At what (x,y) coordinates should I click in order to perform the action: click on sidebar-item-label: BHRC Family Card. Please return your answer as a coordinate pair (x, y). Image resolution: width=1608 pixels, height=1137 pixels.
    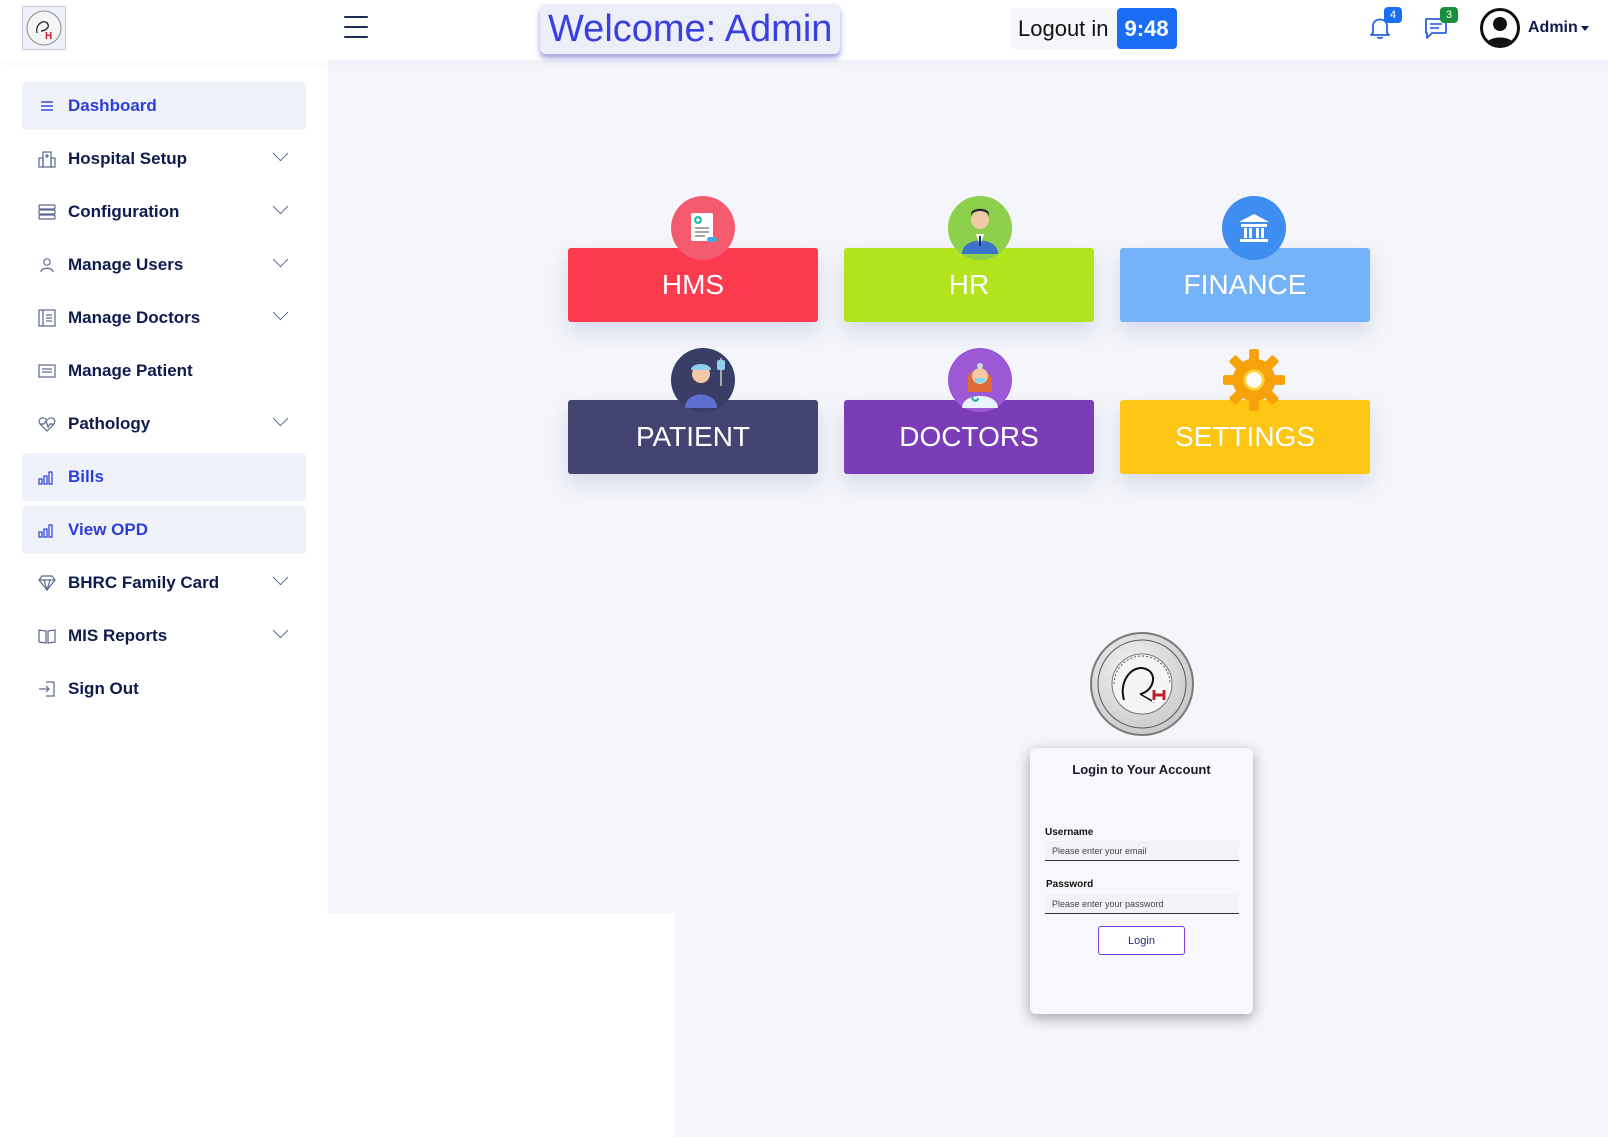
    Looking at the image, I should click on (144, 582).